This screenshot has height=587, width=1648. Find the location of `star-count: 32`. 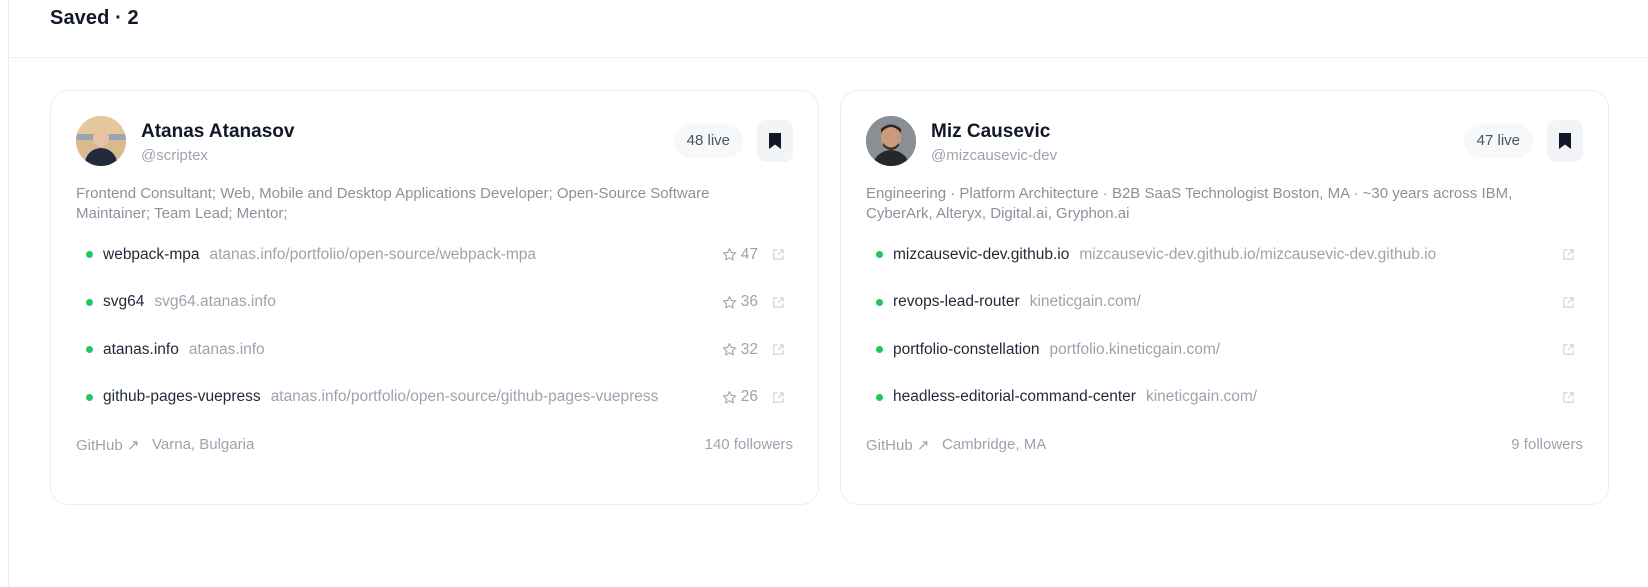

star-count: 32 is located at coordinates (749, 349).